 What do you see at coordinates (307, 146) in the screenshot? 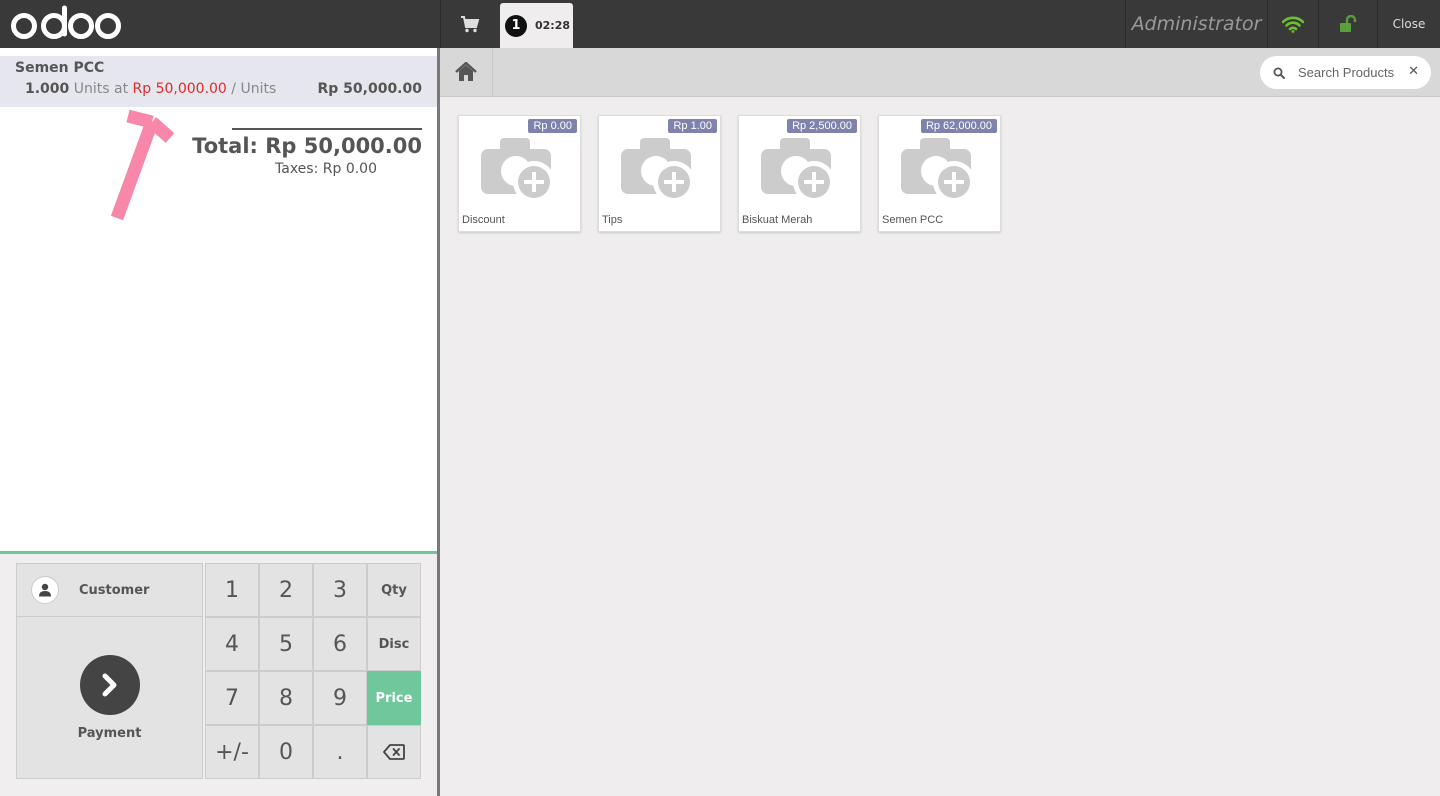
I see `order-total: Total: Rp 50,000.00` at bounding box center [307, 146].